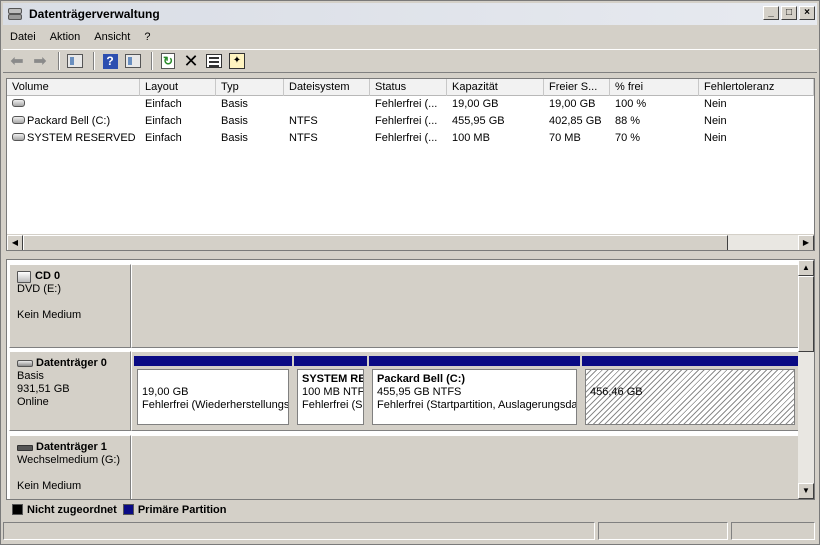 Image resolution: width=820 pixels, height=545 pixels. What do you see at coordinates (375, 242) in the screenshot?
I see `horizontal-scroll-thumb` at bounding box center [375, 242].